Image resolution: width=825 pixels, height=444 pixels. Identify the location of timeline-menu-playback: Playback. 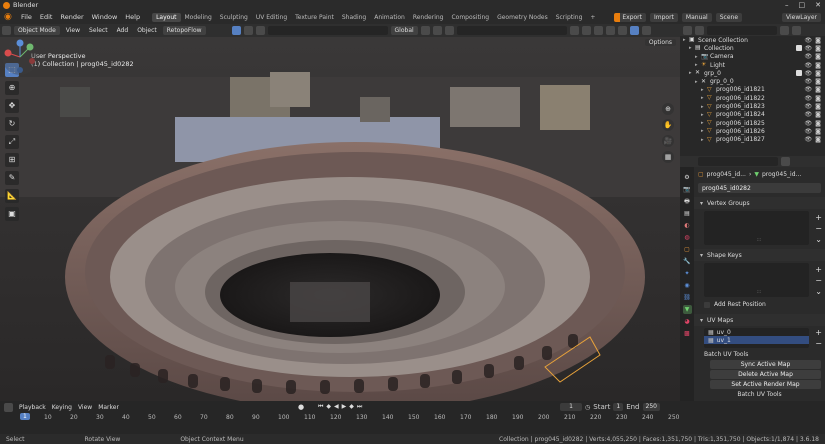
(32, 407).